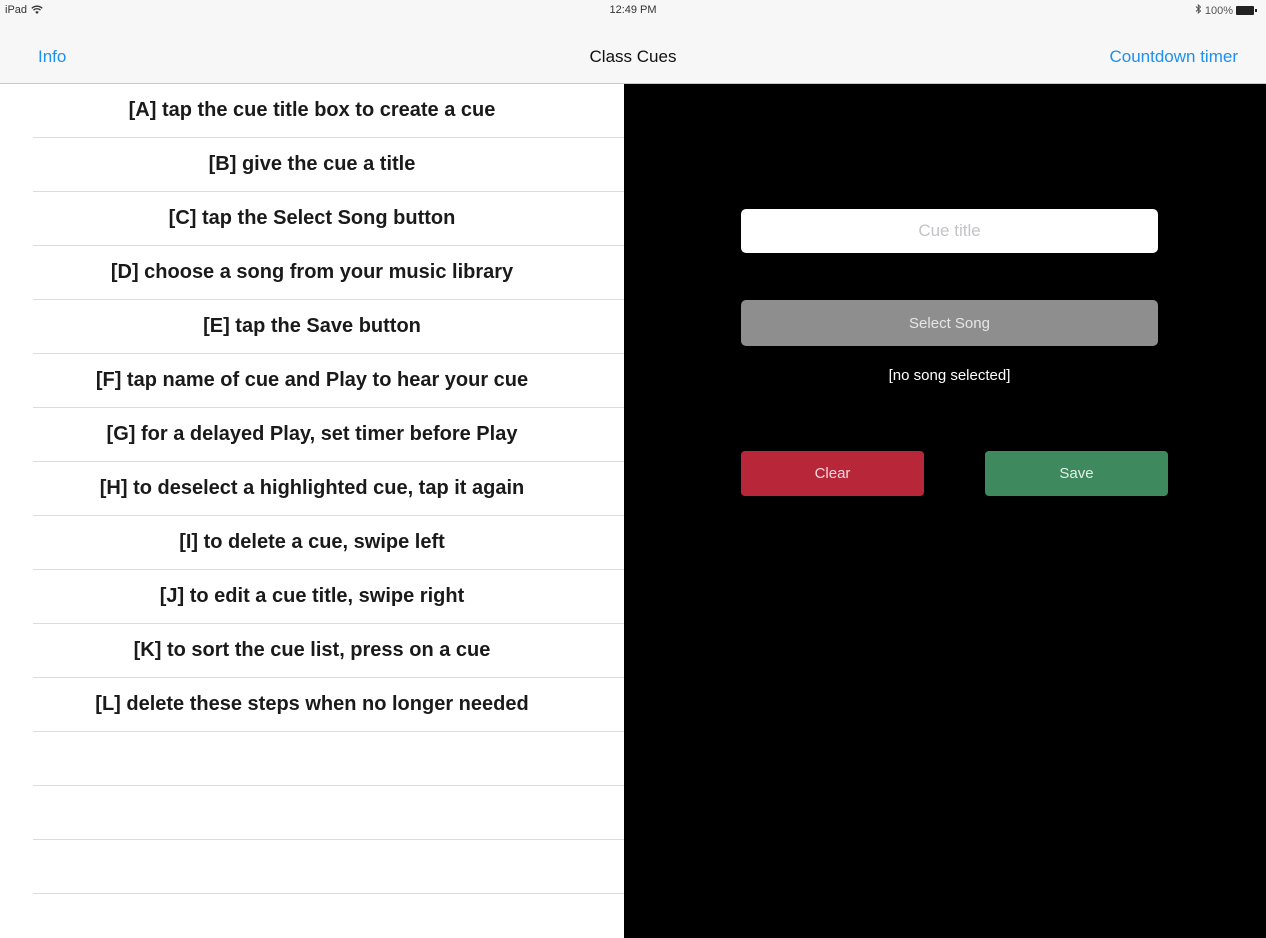 The width and height of the screenshot is (1266, 938). Describe the element at coordinates (1198, 10) in the screenshot. I see `bluetooth-icon` at that location.